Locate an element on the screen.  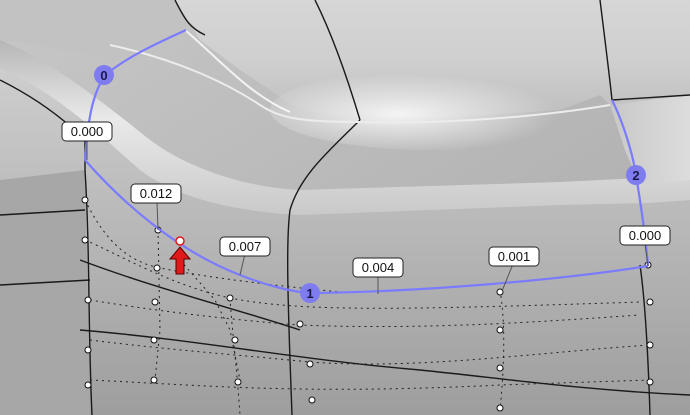
node-label: 1 is located at coordinates (309, 293).